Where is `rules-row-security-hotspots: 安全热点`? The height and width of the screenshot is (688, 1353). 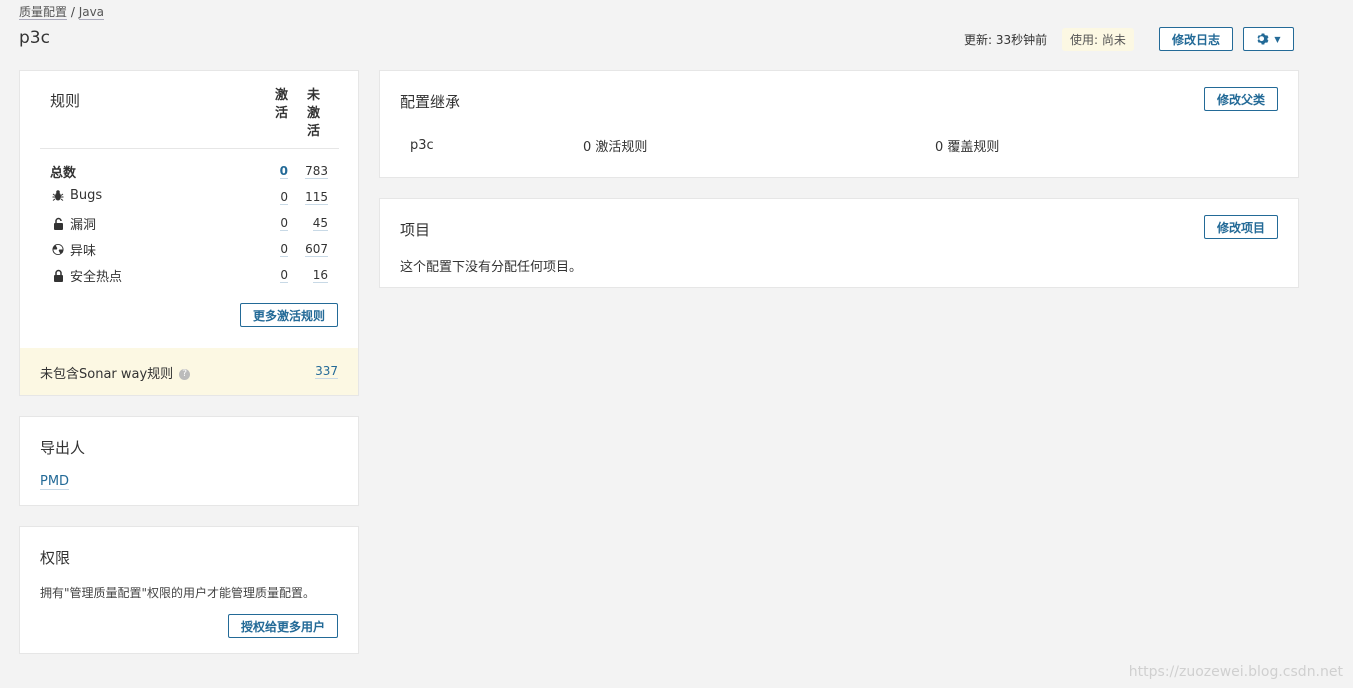 rules-row-security-hotspots: 安全热点 is located at coordinates (87, 275).